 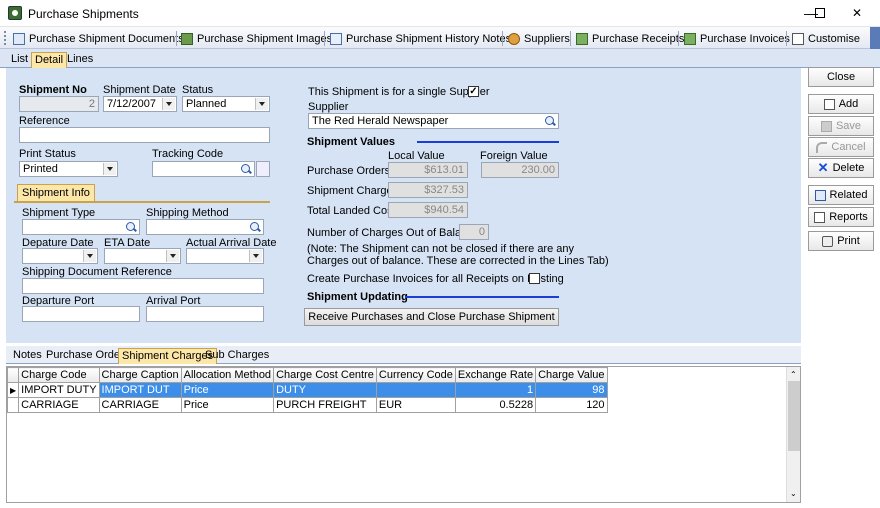 I want to click on toolbar-suppliers-button: Suppliers, so click(x=539, y=38).